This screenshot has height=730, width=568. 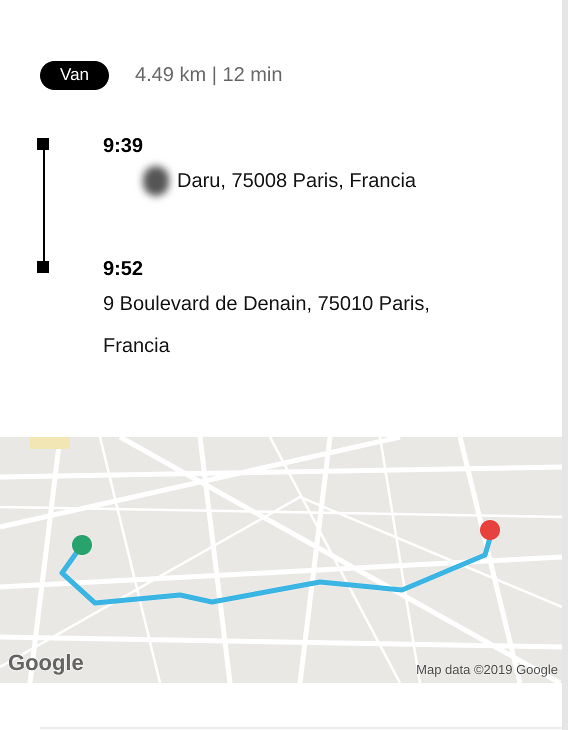 What do you see at coordinates (46, 663) in the screenshot?
I see `map-logo: Google` at bounding box center [46, 663].